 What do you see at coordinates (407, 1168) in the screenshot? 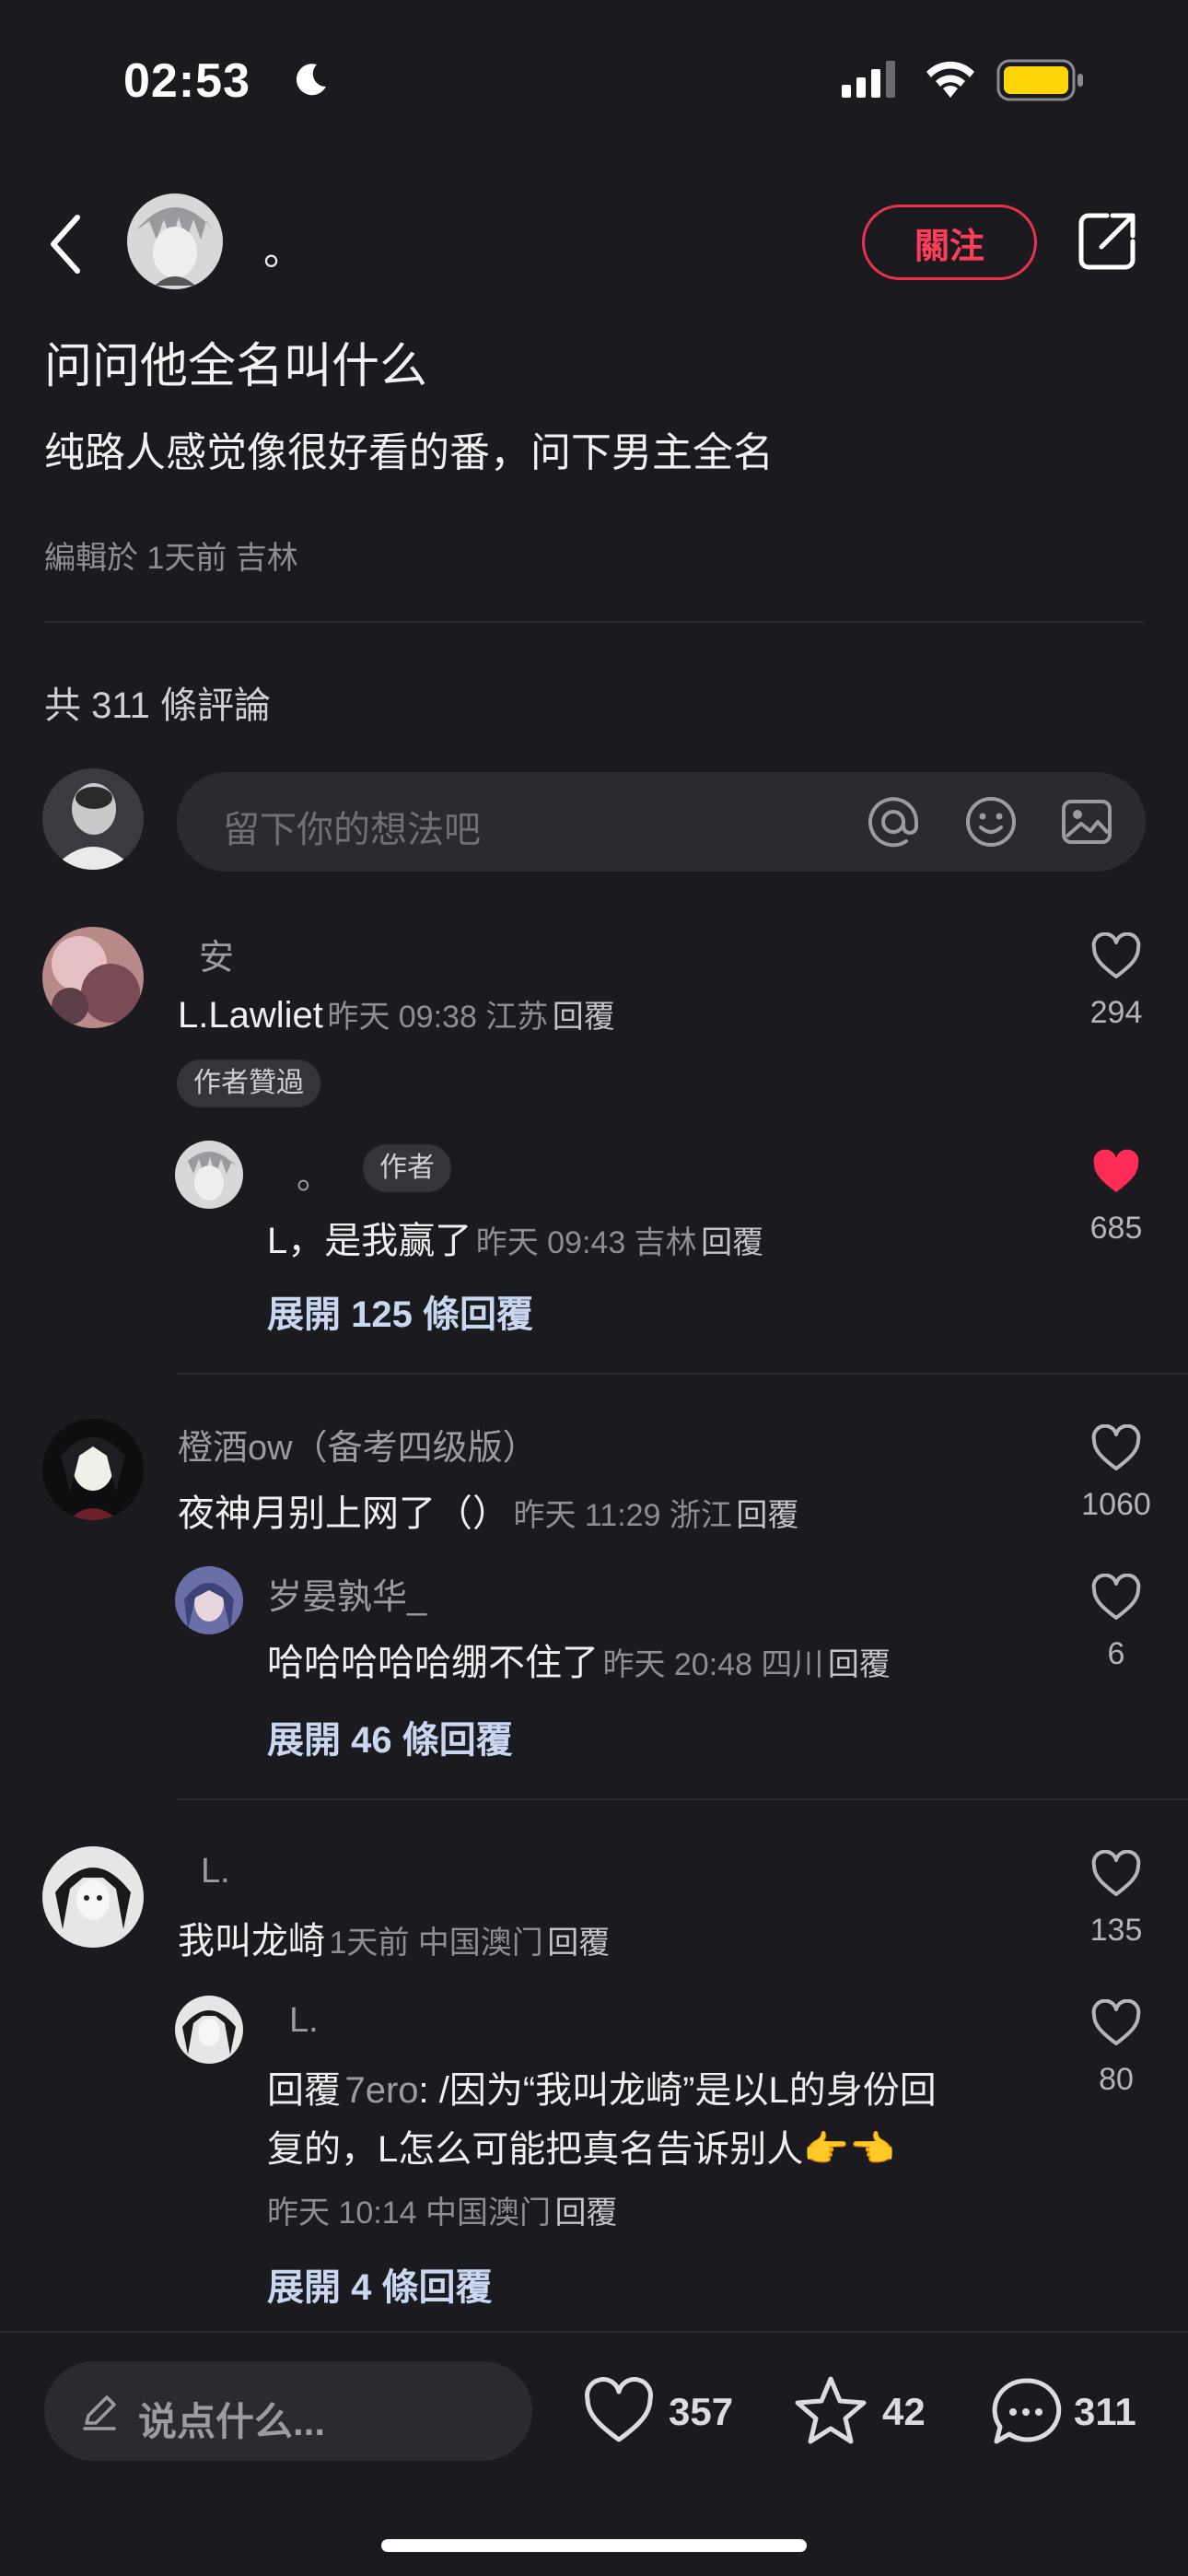
I see `author-tag: 作者` at bounding box center [407, 1168].